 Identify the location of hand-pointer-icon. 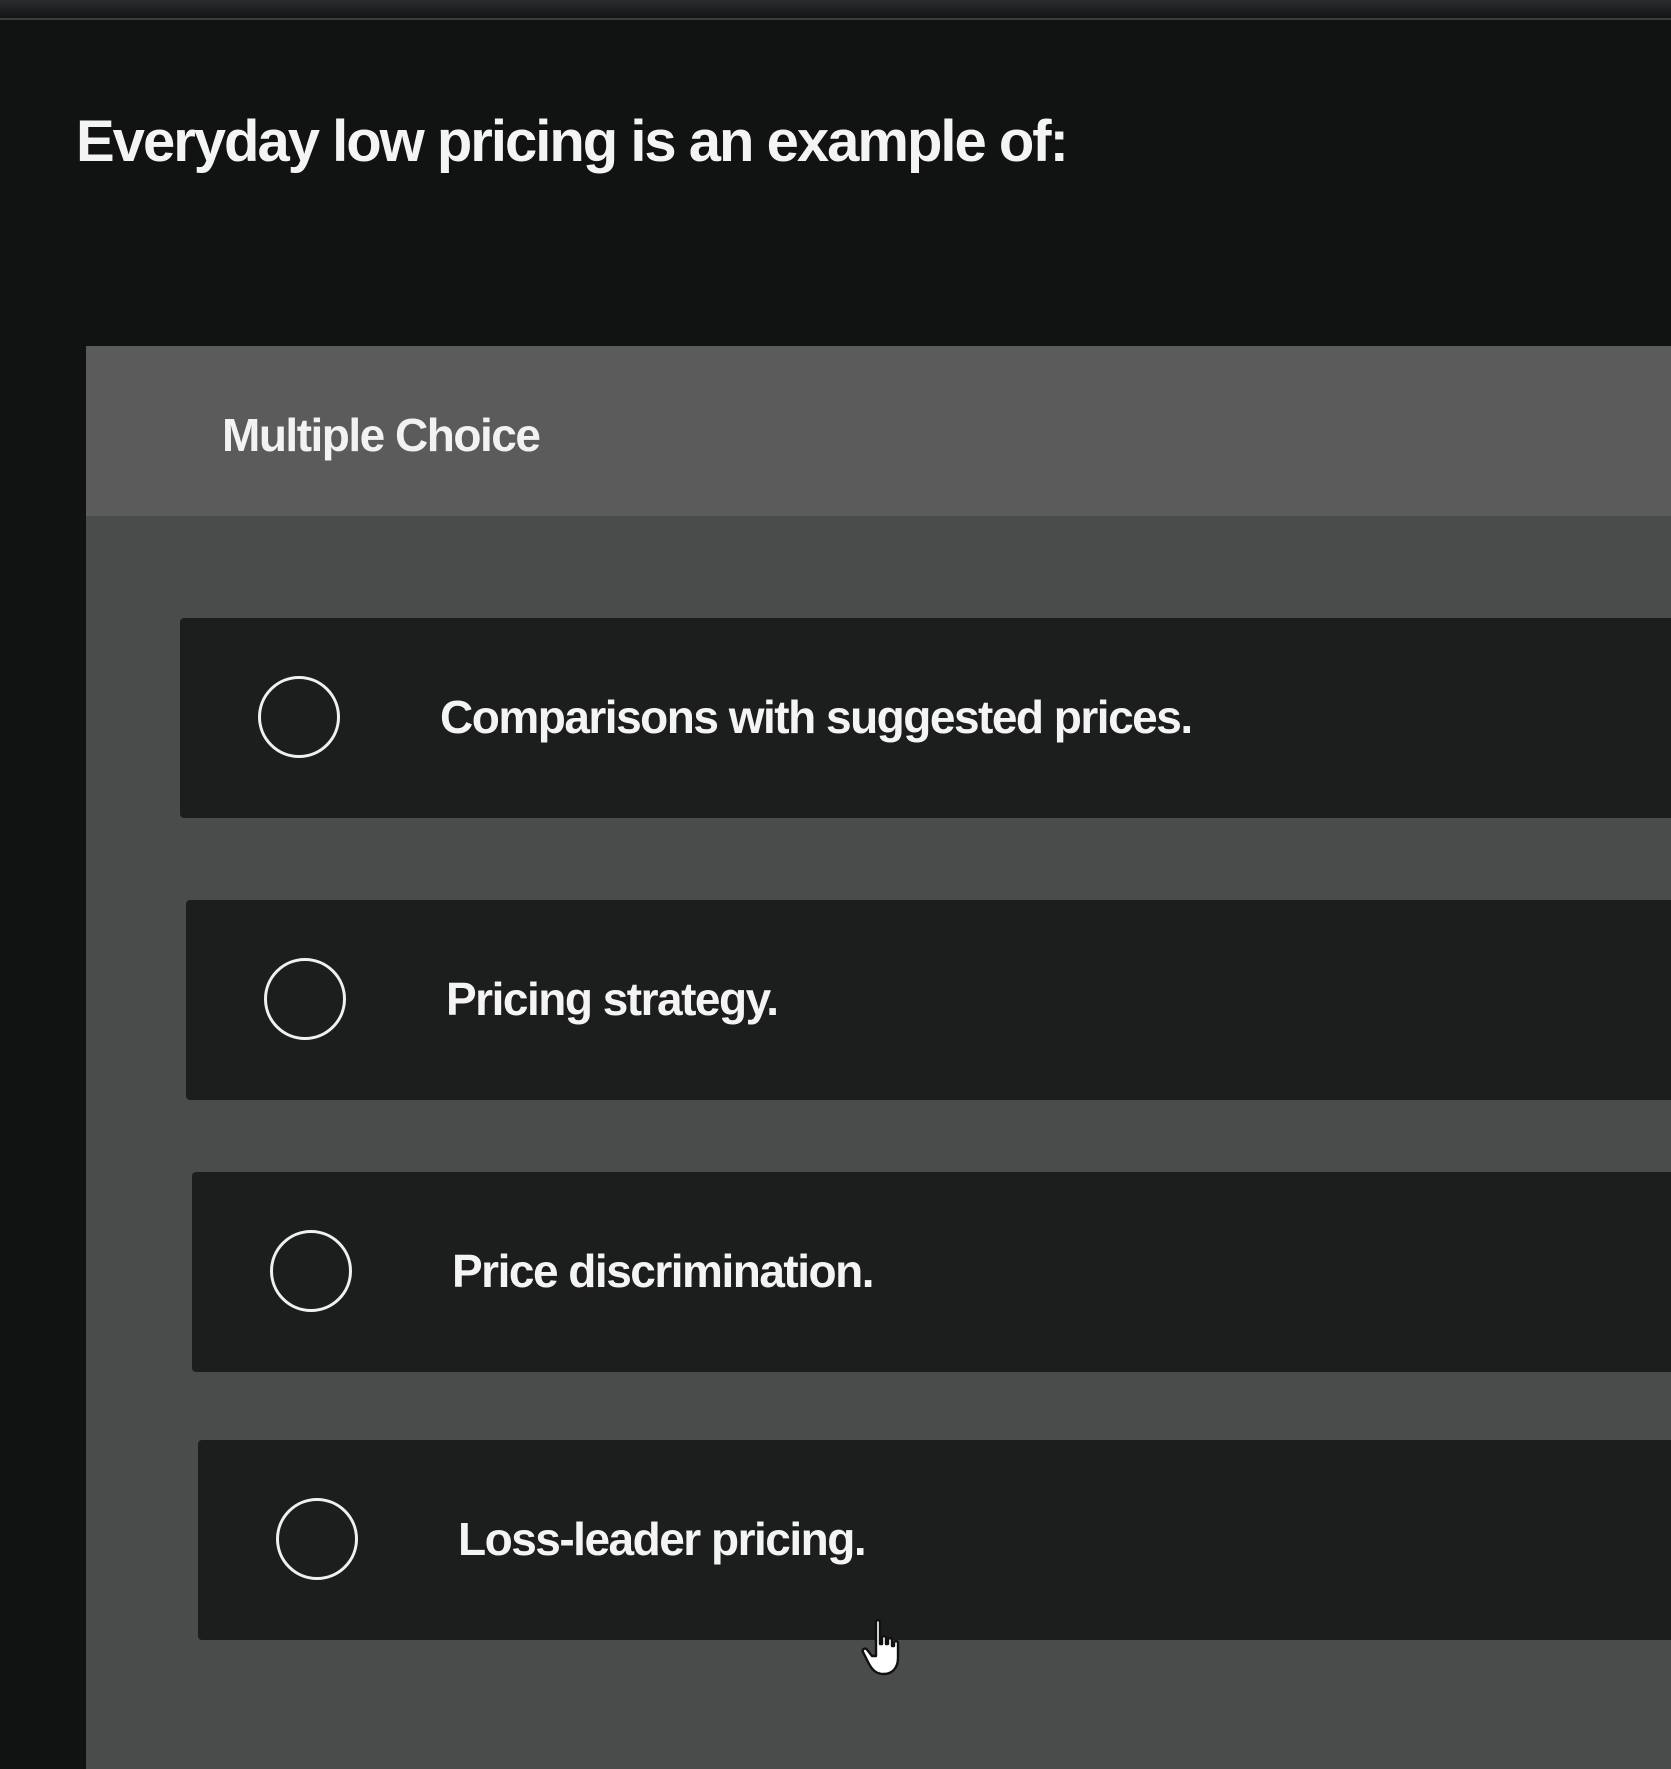
(880, 1647).